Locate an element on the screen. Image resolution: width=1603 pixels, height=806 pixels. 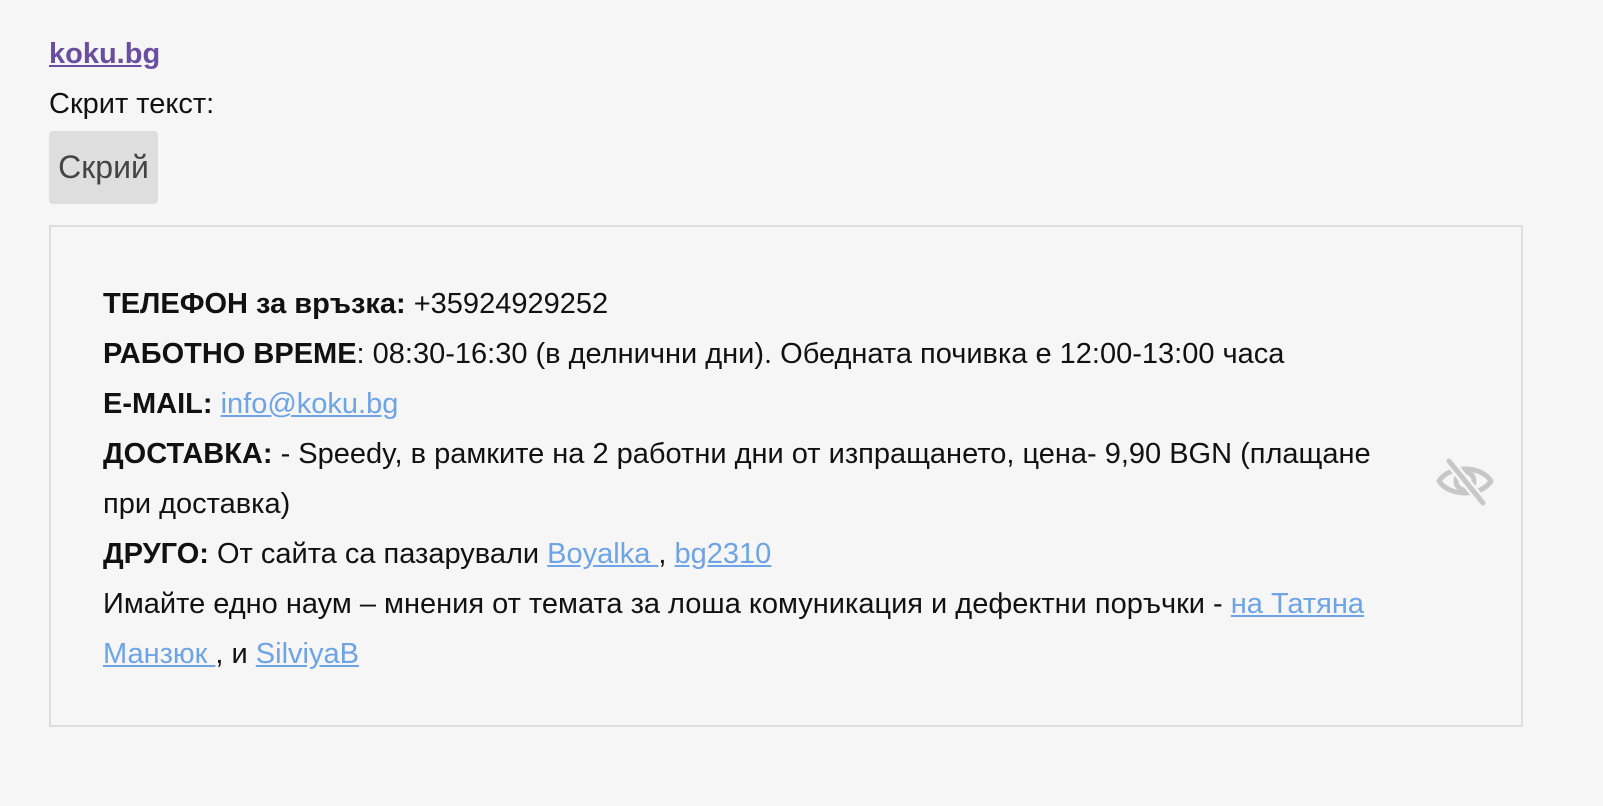
eye-slash-icon is located at coordinates (1465, 481).